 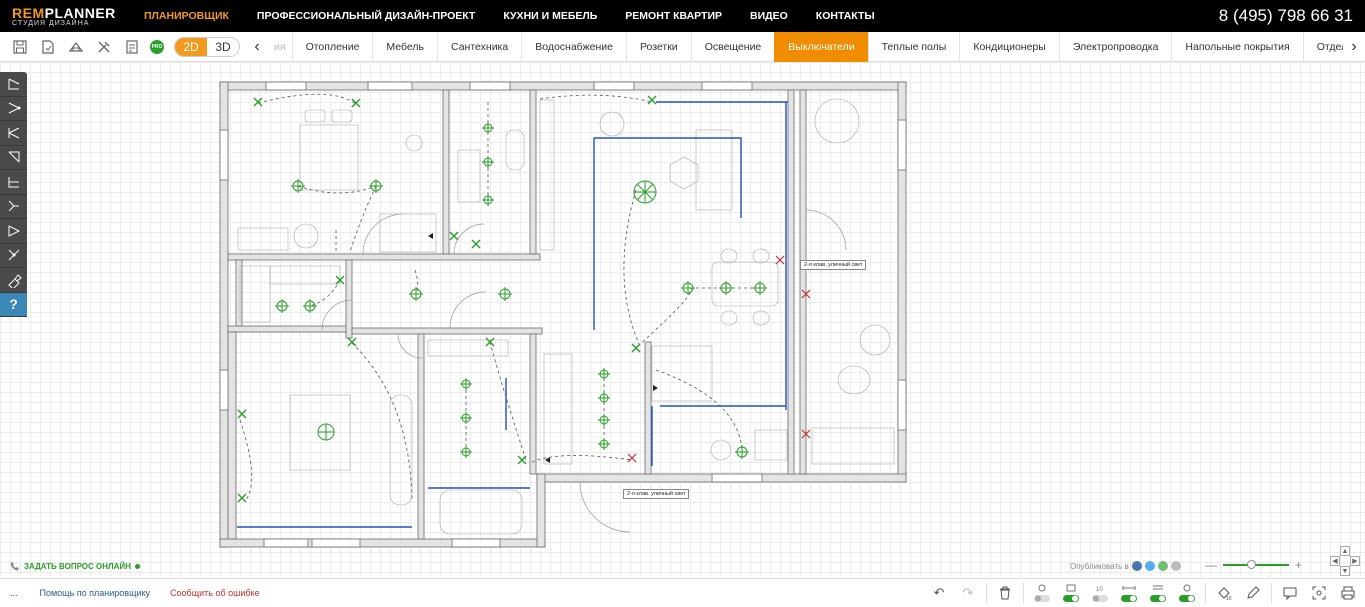 What do you see at coordinates (1290, 593) in the screenshot?
I see `comments-icon` at bounding box center [1290, 593].